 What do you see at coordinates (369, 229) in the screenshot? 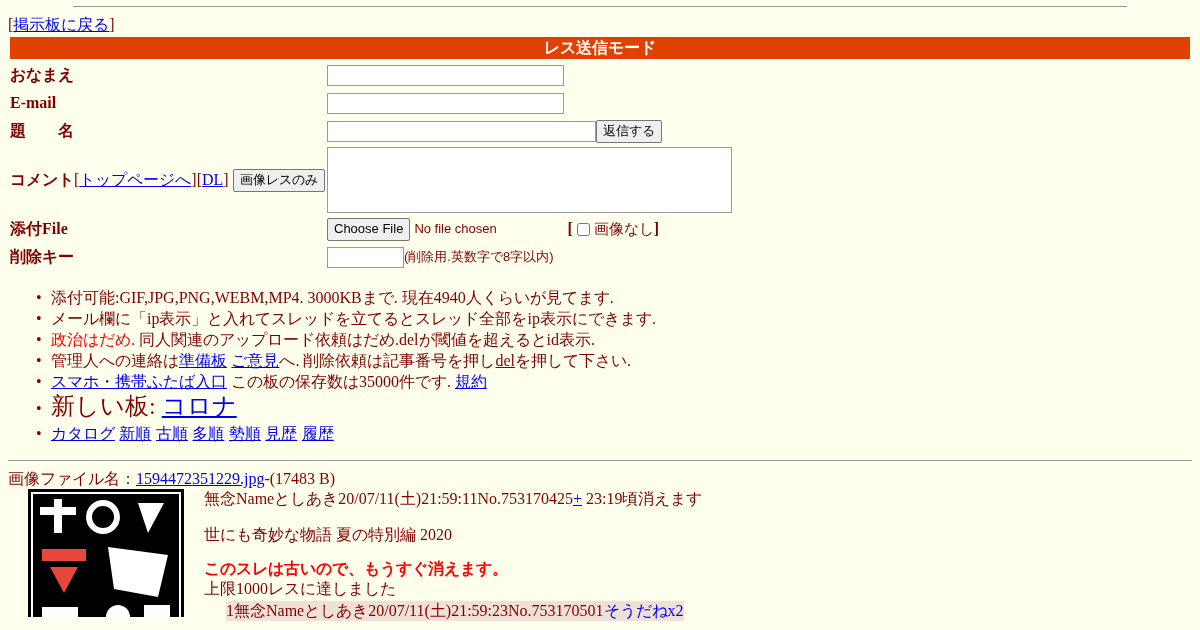
I see `choose-file-button: Choose File` at bounding box center [369, 229].